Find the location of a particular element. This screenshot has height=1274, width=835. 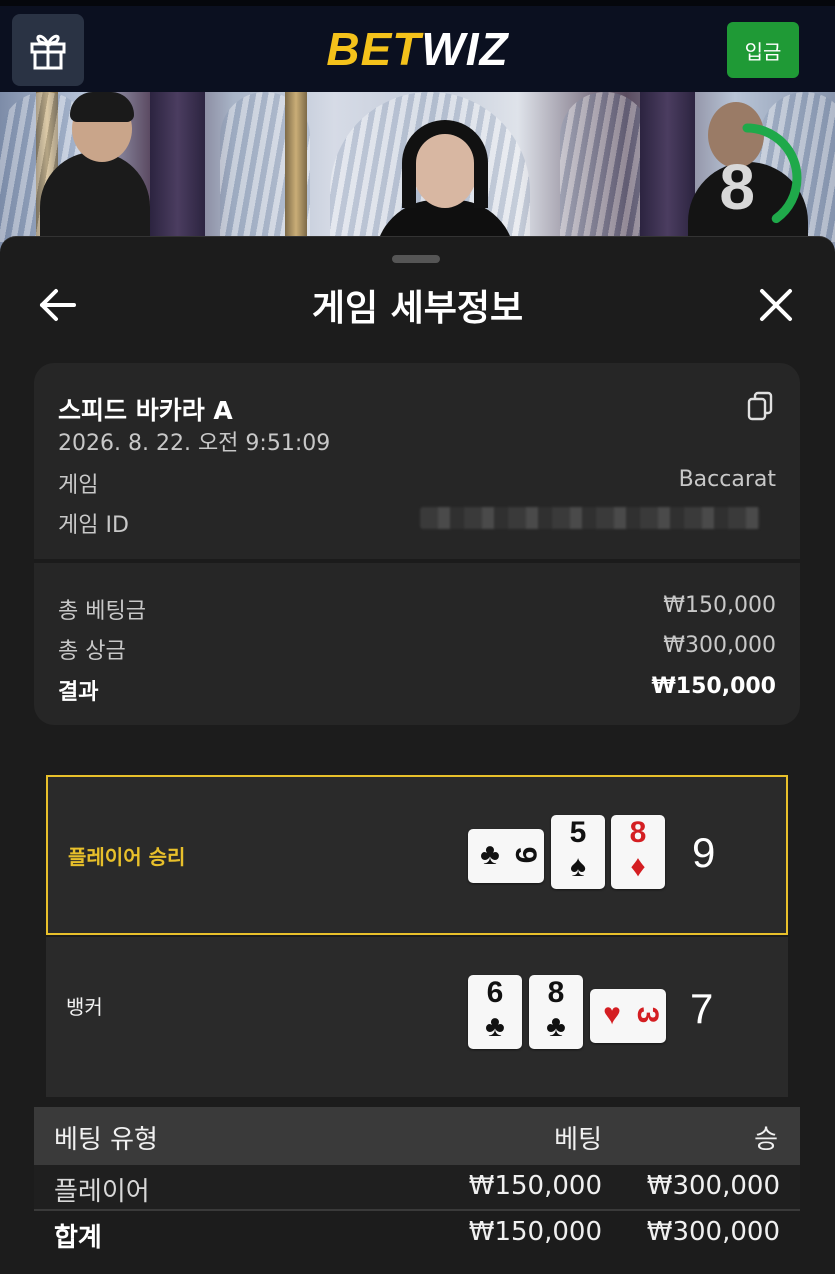

game-label: 게임 is located at coordinates (78, 485).